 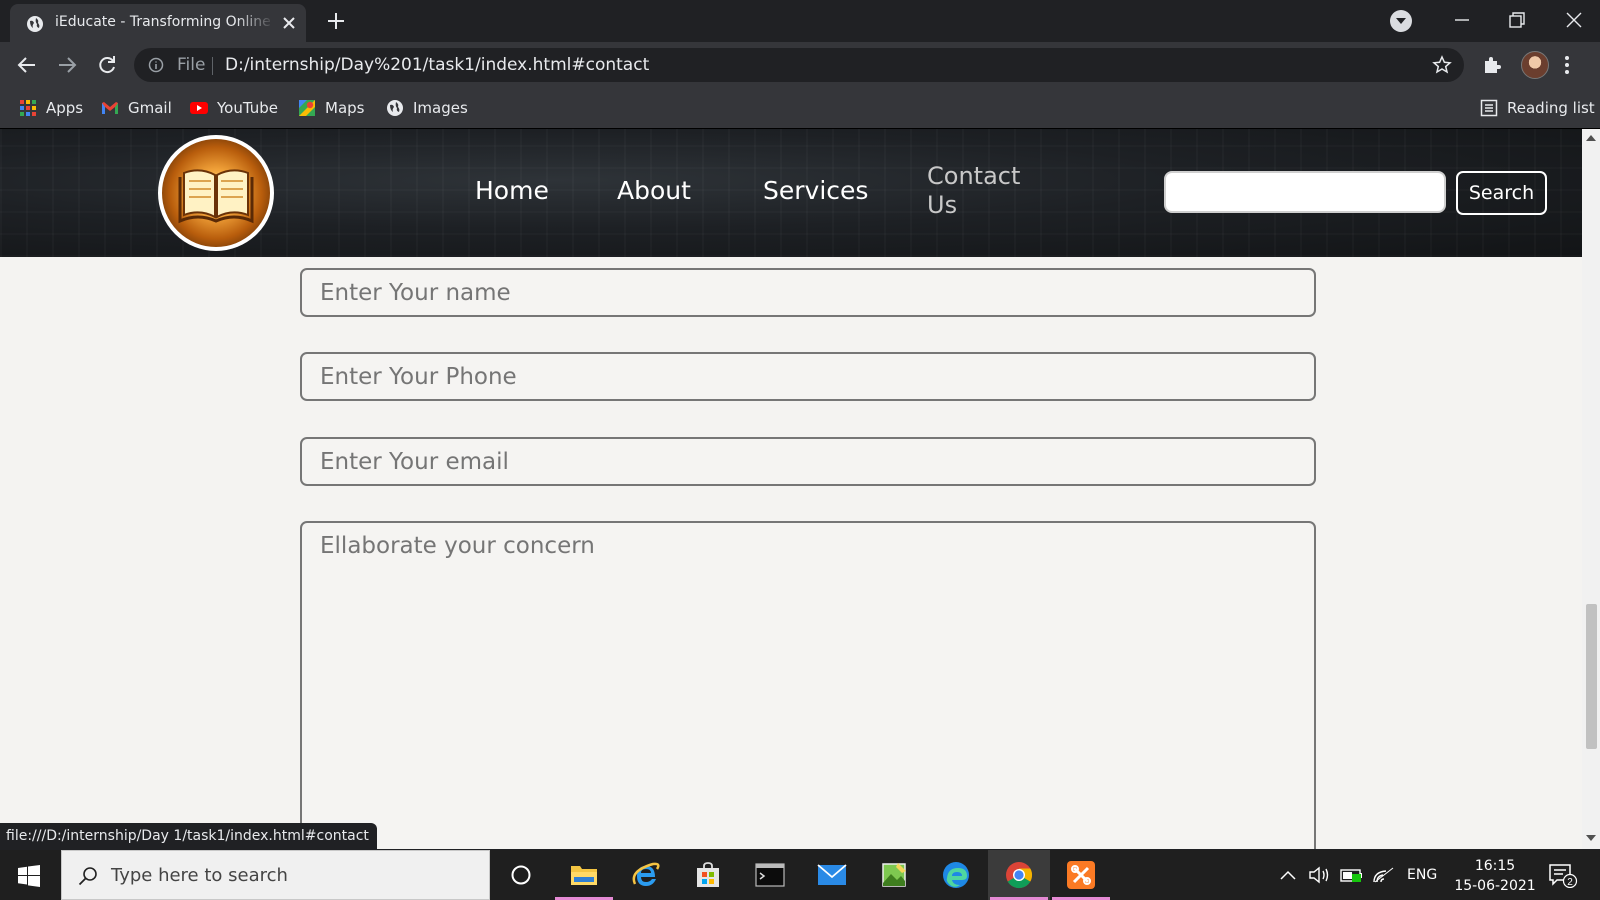 I want to click on taskbar-mail, so click(x=832, y=875).